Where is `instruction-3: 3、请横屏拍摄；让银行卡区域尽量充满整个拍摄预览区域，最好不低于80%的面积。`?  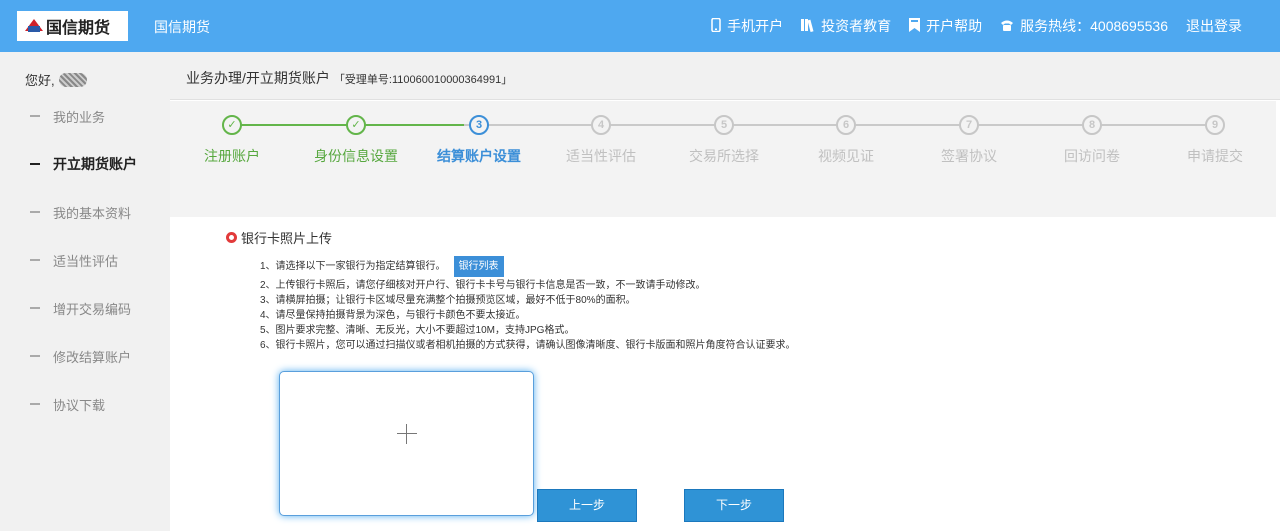 instruction-3: 3、请横屏拍摄；让银行卡区域尽量充满整个拍摄预览区域，最好不低于80%的面积。 is located at coordinates (448, 300).